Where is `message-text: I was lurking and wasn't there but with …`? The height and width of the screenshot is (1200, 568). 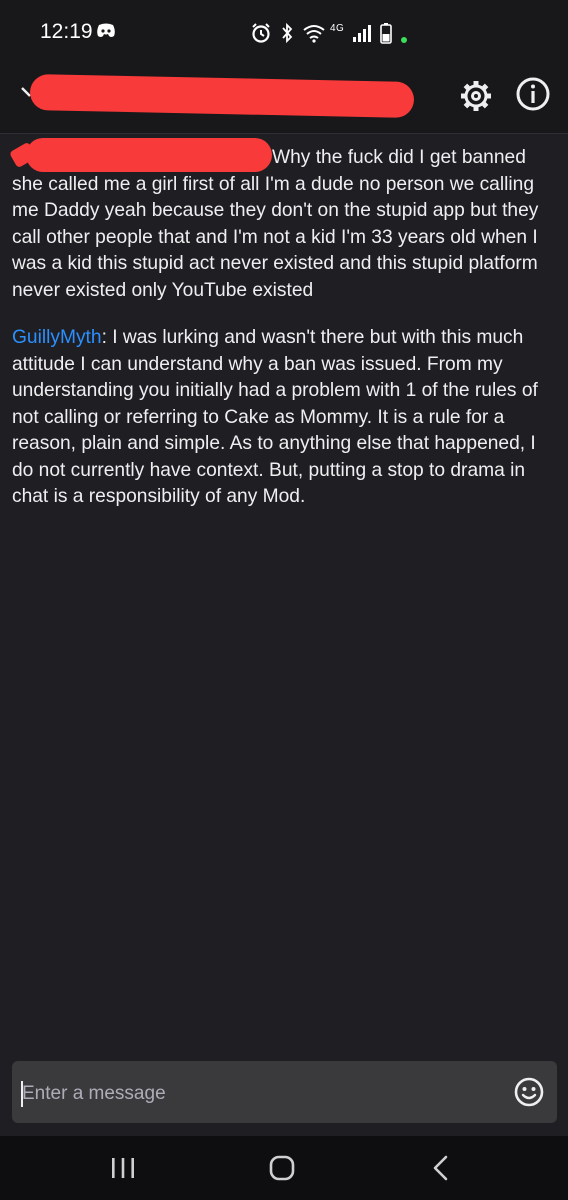 message-text: I was lurking and wasn't there but with … is located at coordinates (275, 417).